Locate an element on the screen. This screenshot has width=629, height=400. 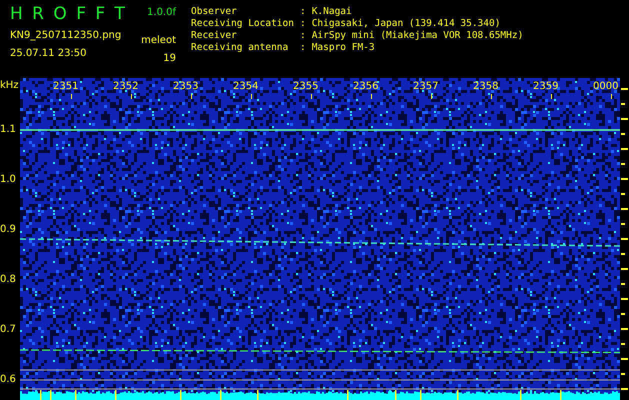
time-label: 2351 is located at coordinates (66, 87).